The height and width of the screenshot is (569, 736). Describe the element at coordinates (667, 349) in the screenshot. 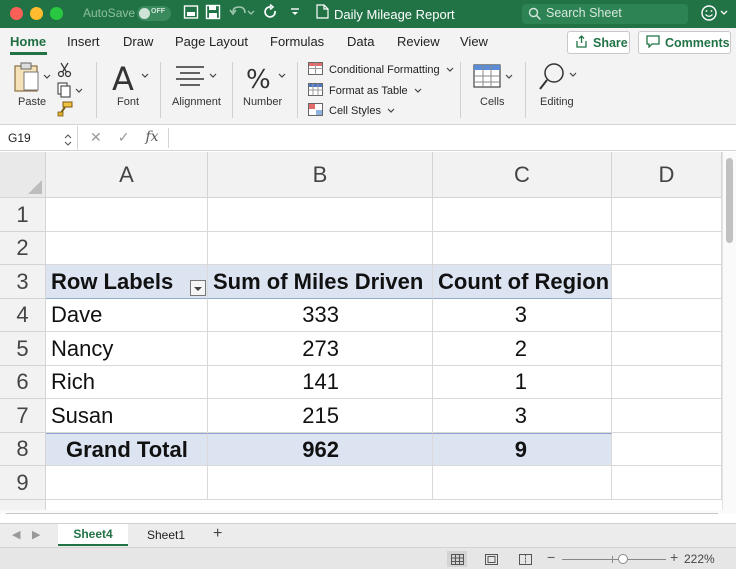

I see `cell-d5` at that location.